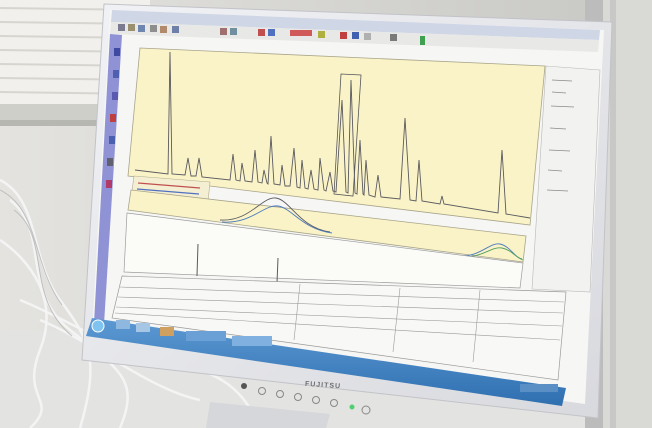 This screenshot has width=652, height=428. Describe the element at coordinates (352, 407) in the screenshot. I see `power-led` at that location.